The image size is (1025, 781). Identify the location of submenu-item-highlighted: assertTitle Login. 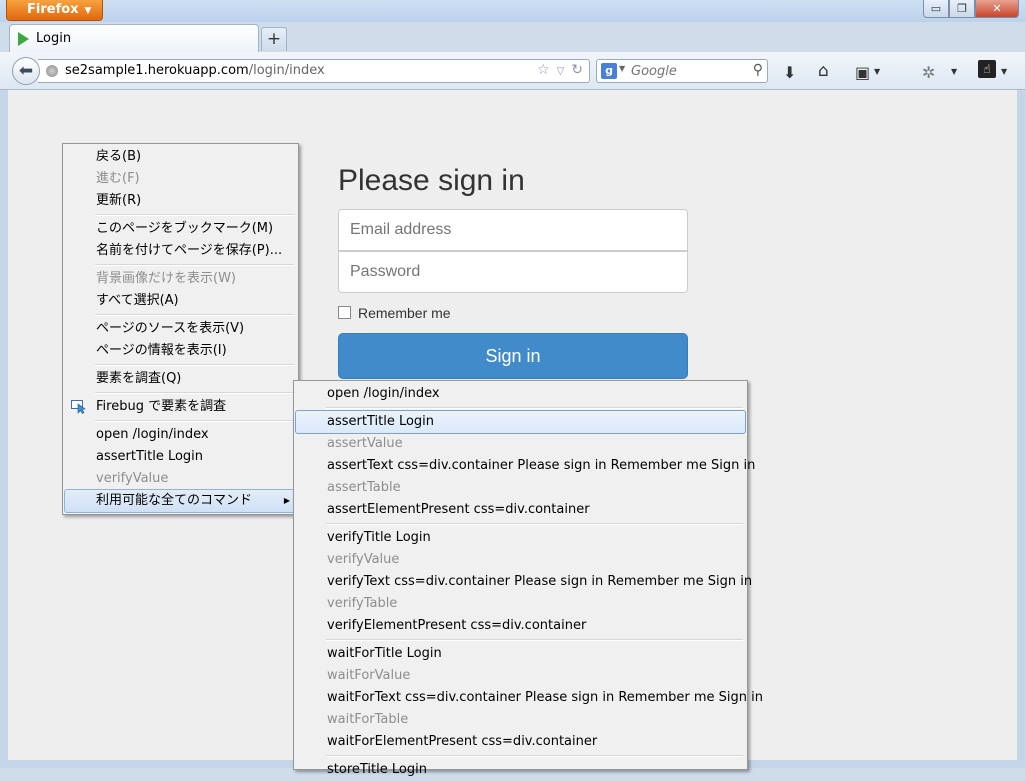
(520, 422).